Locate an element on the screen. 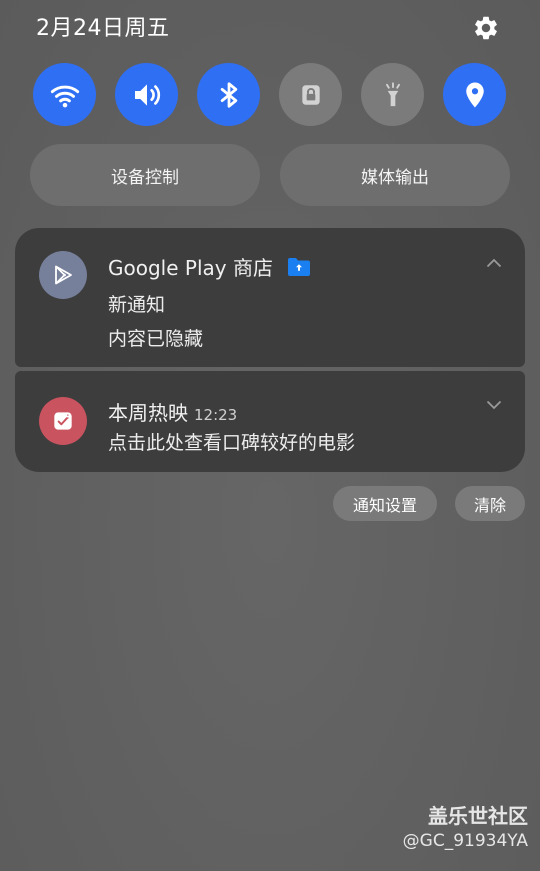 The image size is (540, 871). media-output-button: 媒体输出 is located at coordinates (395, 175).